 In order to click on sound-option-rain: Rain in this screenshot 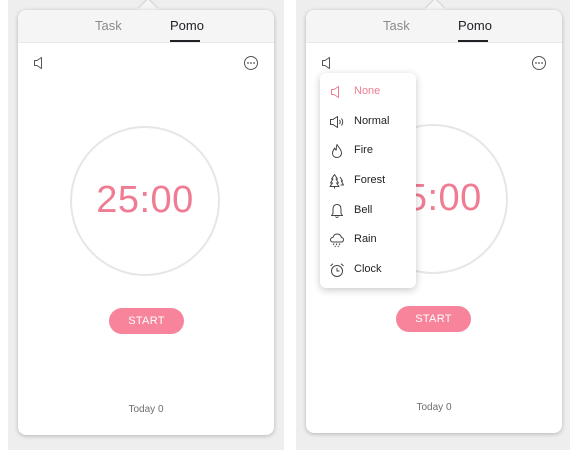, I will do `click(368, 240)`.